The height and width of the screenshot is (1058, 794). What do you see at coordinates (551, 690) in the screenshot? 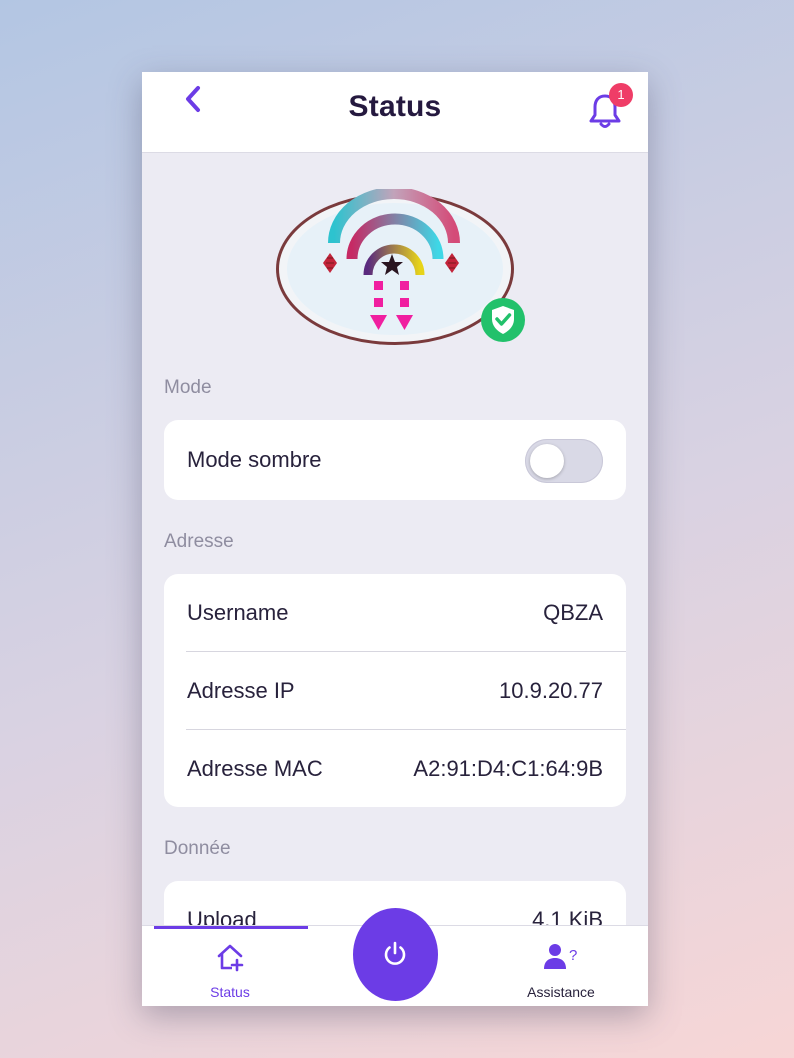
I see `ip-address-value: 10.9.20.77` at bounding box center [551, 690].